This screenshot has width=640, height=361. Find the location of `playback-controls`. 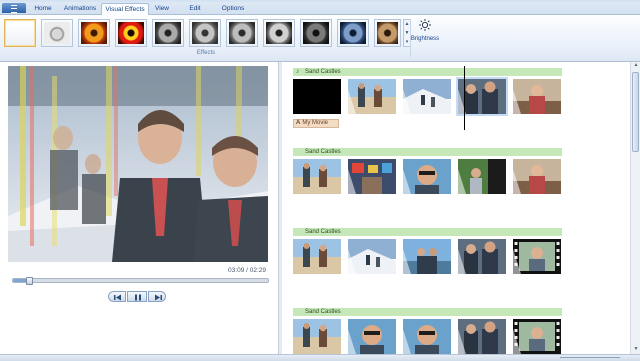

playback-controls is located at coordinates (137, 297).